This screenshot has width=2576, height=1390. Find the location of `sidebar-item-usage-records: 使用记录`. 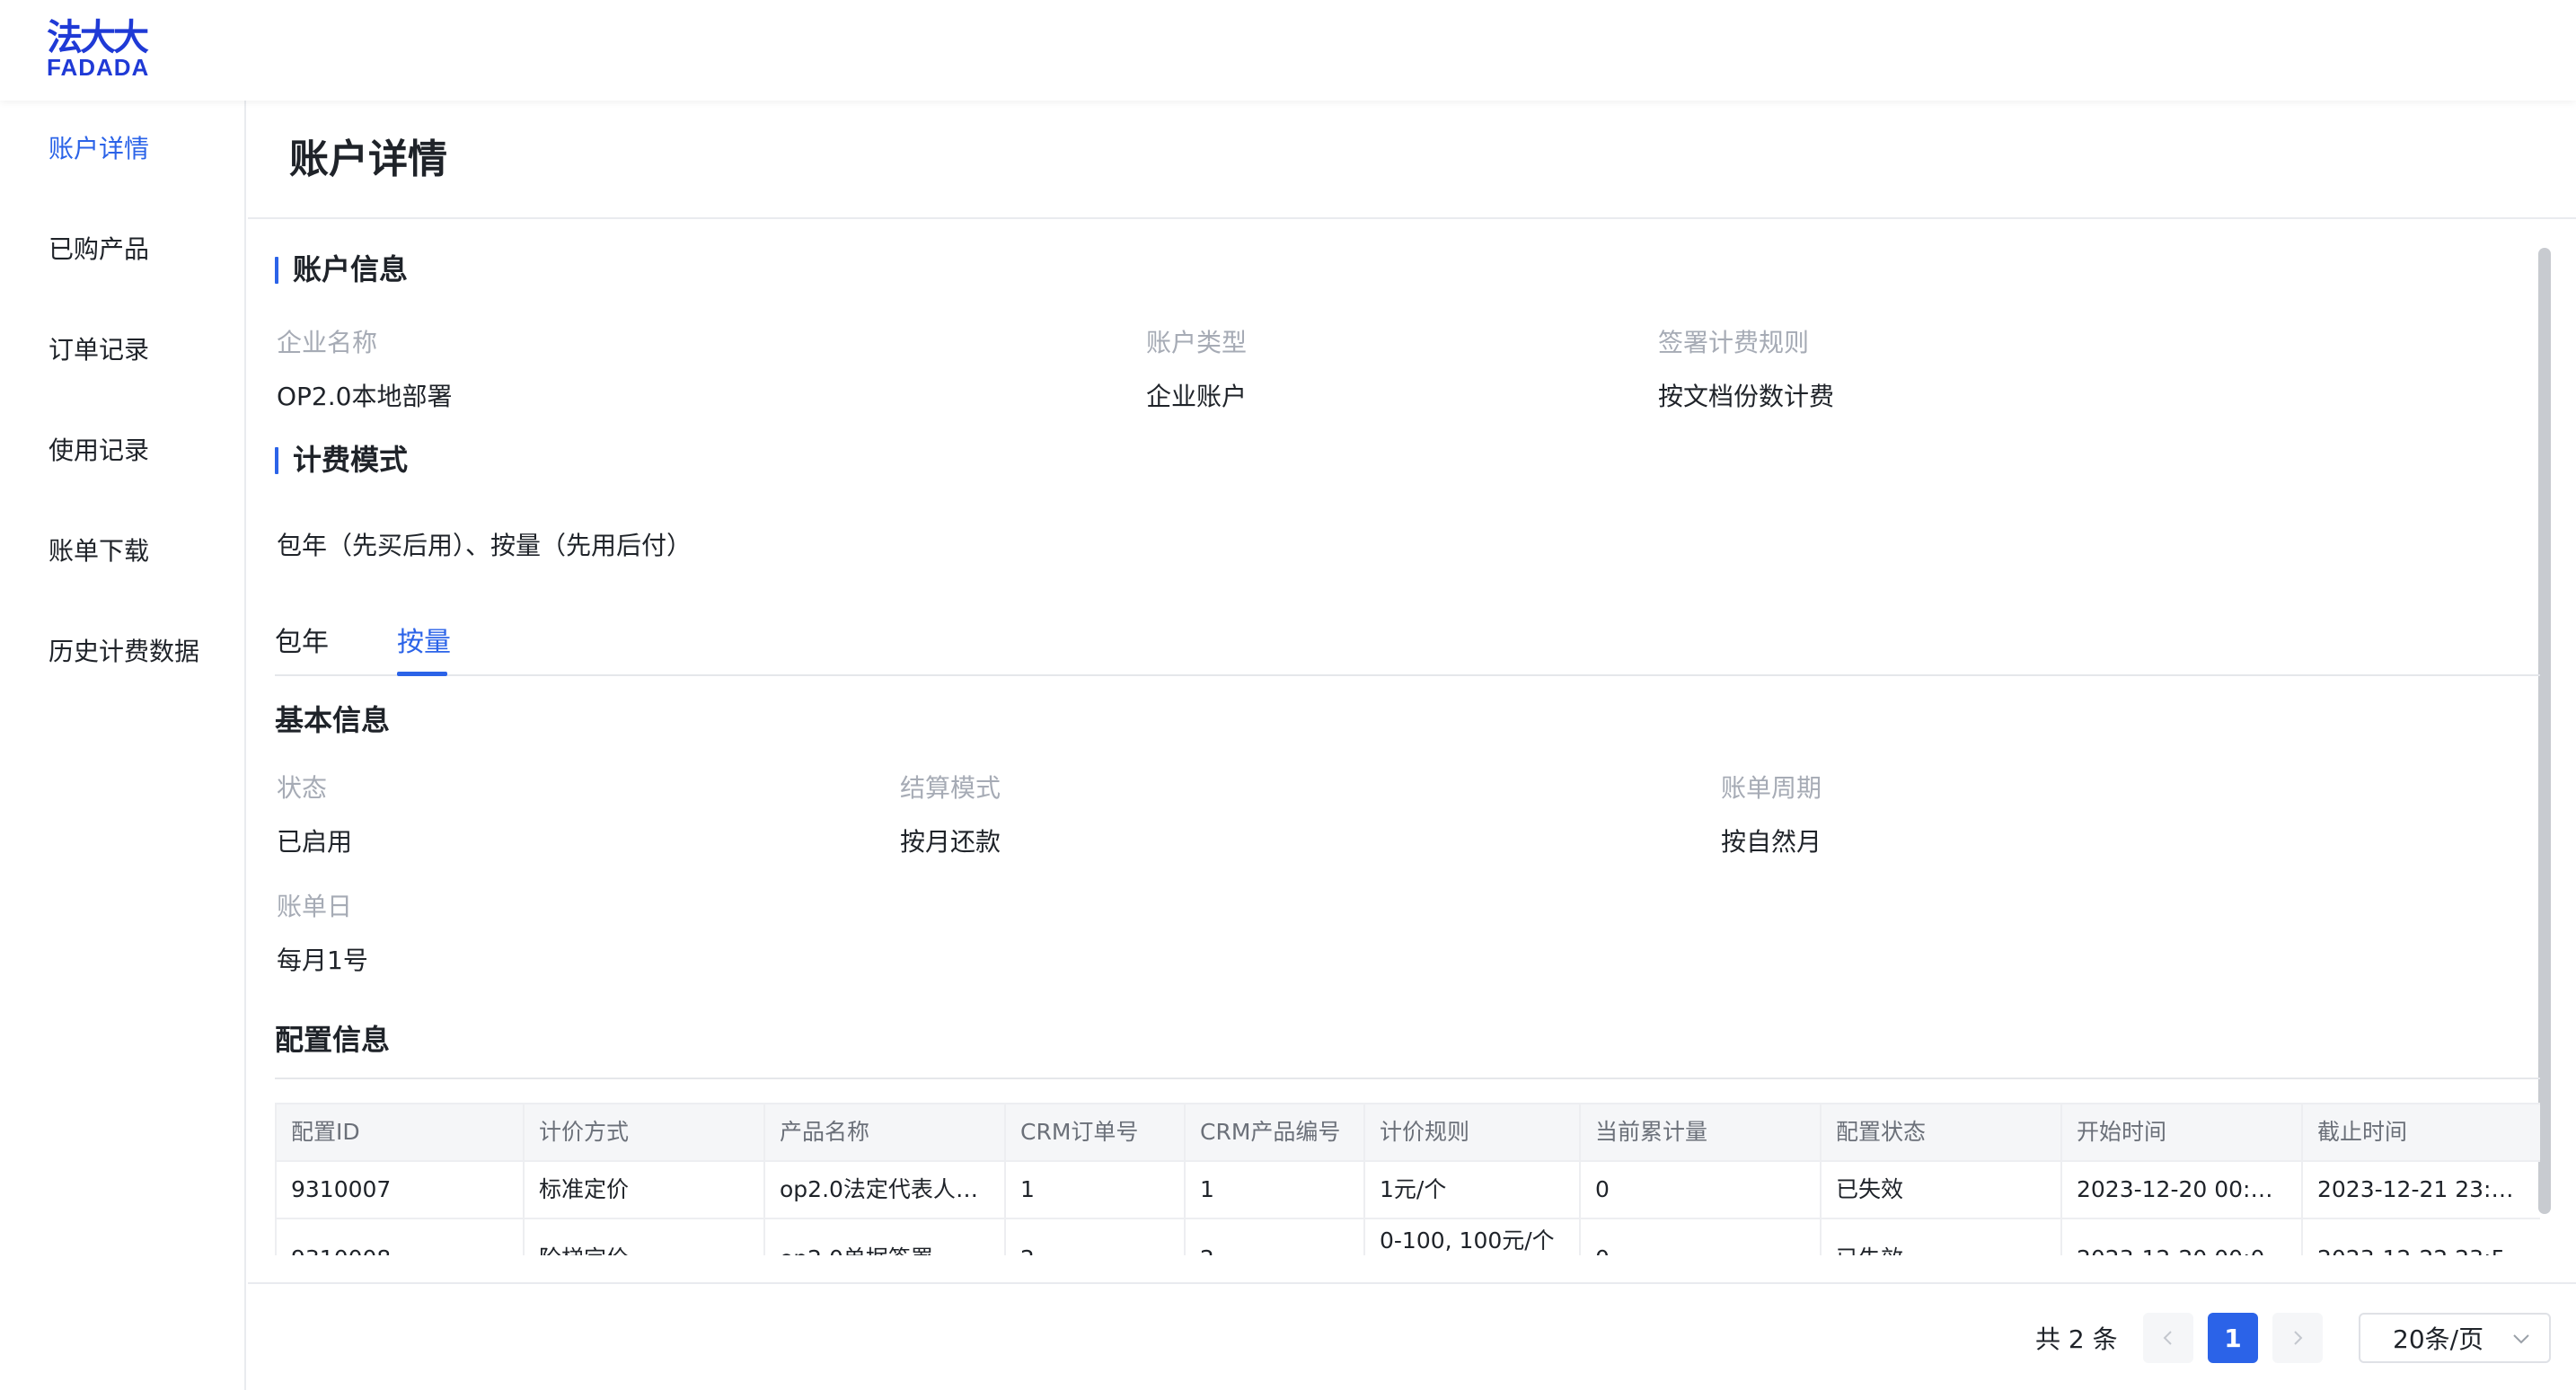

sidebar-item-usage-records: 使用记录 is located at coordinates (99, 451).